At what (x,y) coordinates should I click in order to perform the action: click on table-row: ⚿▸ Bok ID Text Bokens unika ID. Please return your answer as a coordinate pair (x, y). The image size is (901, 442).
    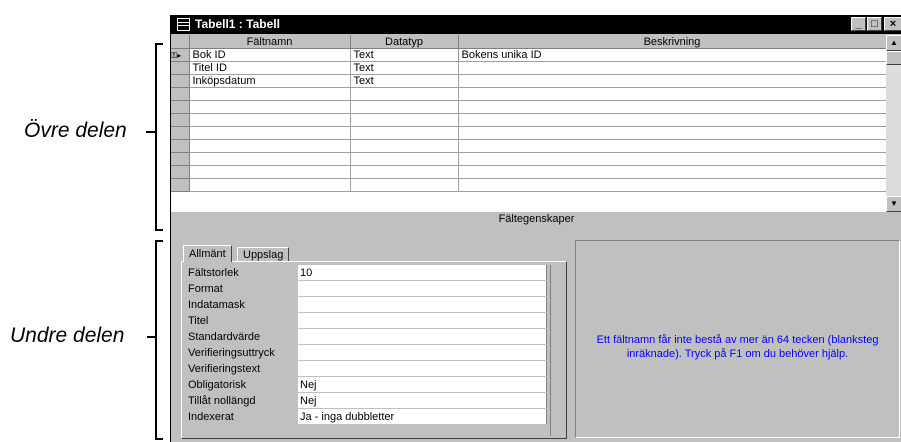
    Looking at the image, I should click on (529, 55).